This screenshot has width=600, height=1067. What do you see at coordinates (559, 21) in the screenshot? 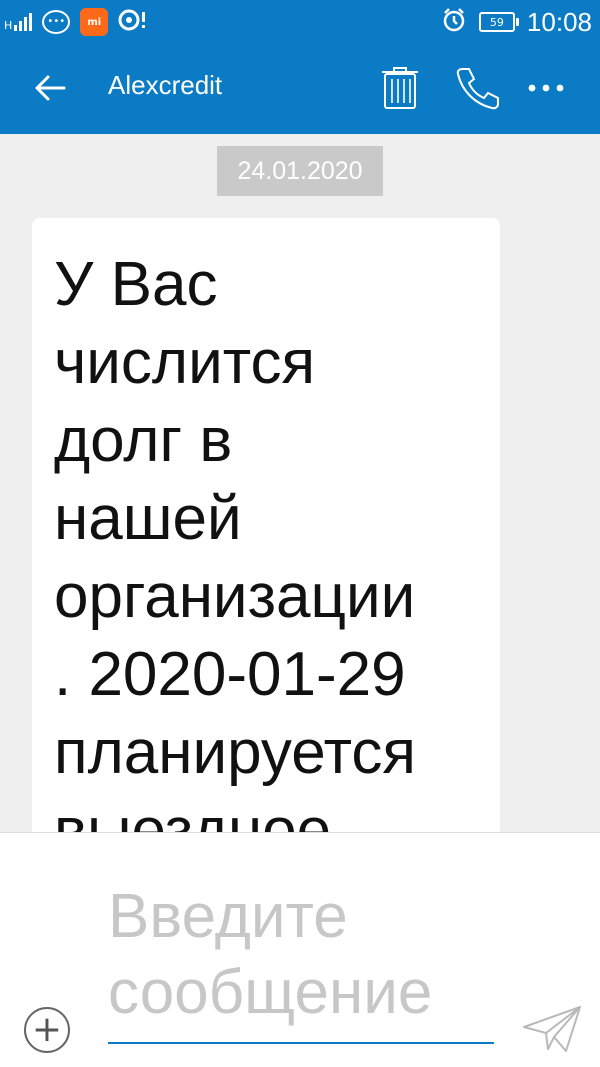
I see `status-time: 10:08` at bounding box center [559, 21].